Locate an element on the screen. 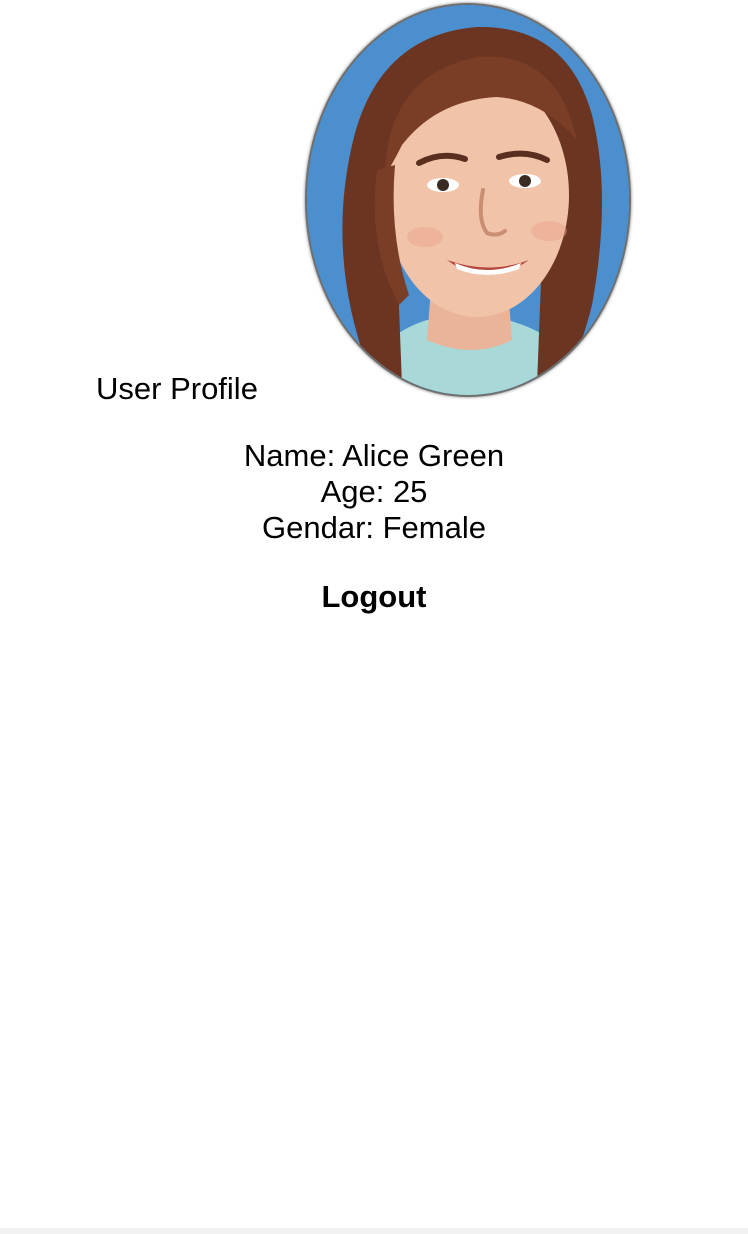 This screenshot has width=748, height=1234. page-title: User Profile is located at coordinates (177, 388).